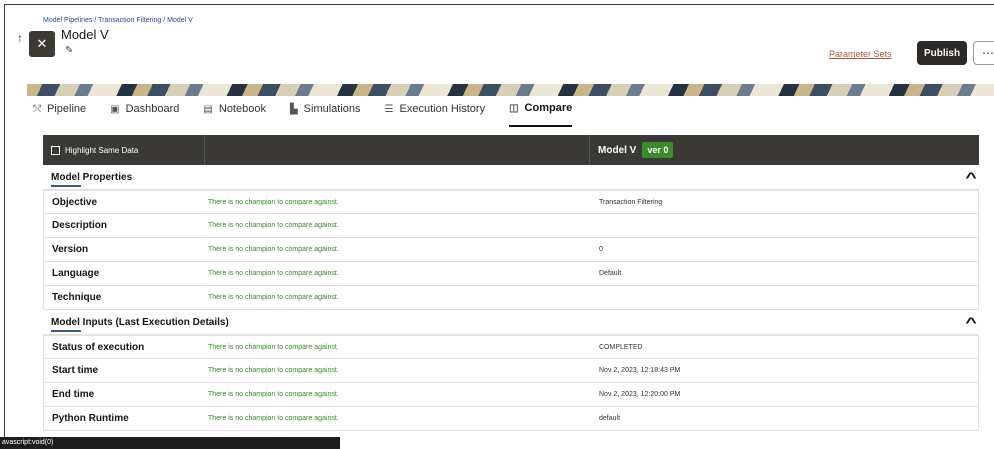 The image size is (994, 449). What do you see at coordinates (617, 150) in the screenshot?
I see `model-name: Model V` at bounding box center [617, 150].